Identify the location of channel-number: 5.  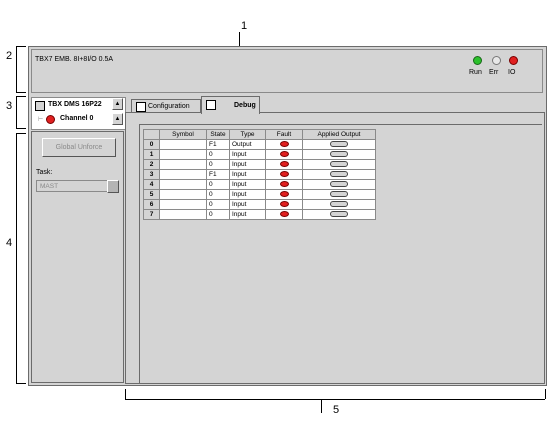
(151, 194).